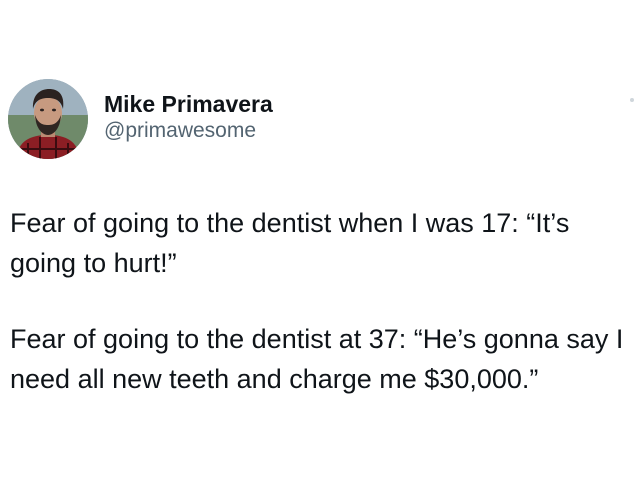  I want to click on author-names: Mike Primavera @primawesome, so click(188, 117).